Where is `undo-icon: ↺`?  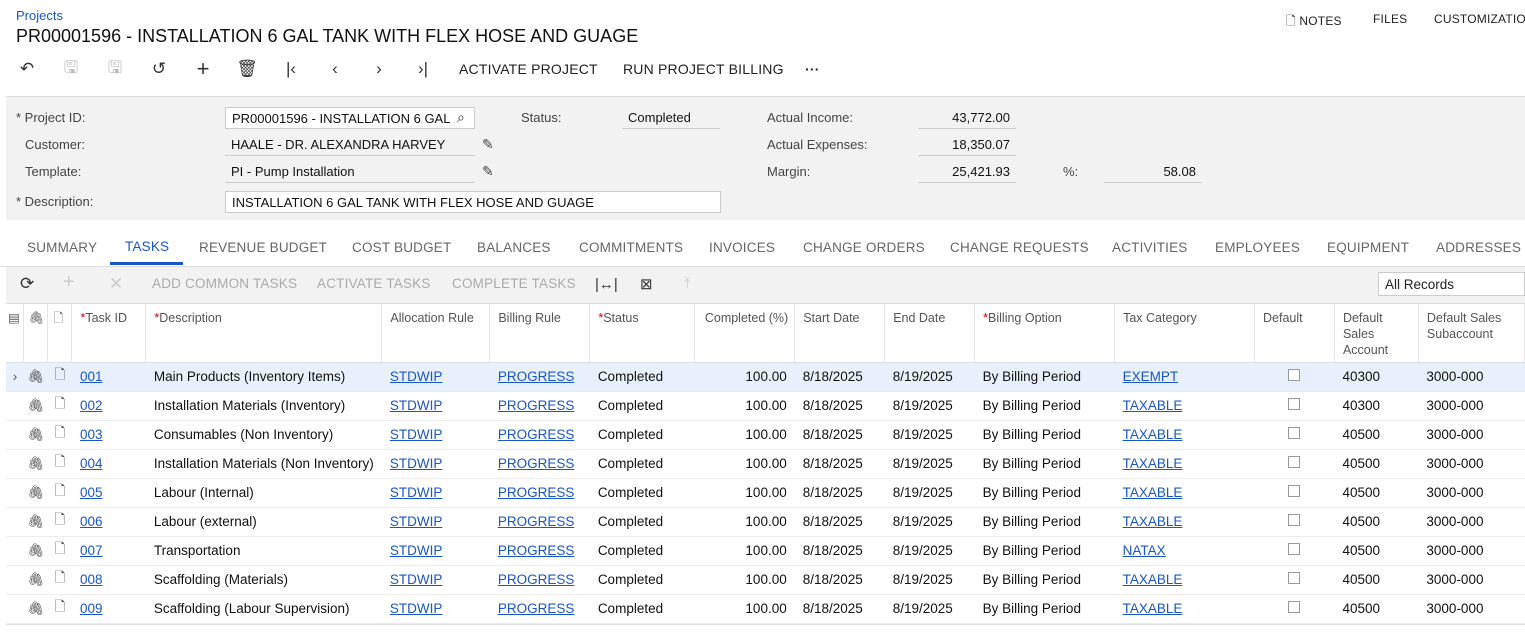
undo-icon: ↺ is located at coordinates (159, 69).